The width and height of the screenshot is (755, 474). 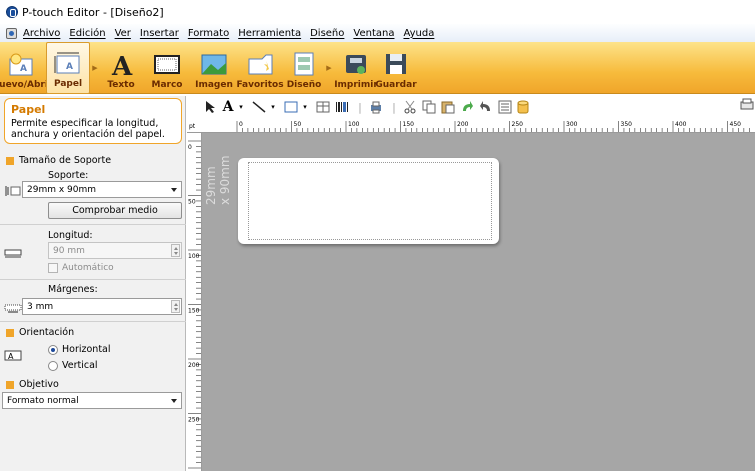 I want to click on rectangle-tool-icon, so click(x=291, y=107).